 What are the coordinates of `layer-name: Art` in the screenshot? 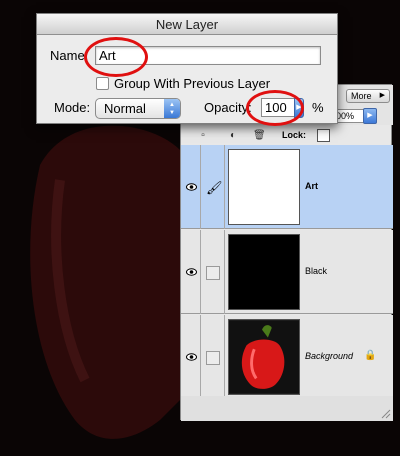 It's located at (311, 186).